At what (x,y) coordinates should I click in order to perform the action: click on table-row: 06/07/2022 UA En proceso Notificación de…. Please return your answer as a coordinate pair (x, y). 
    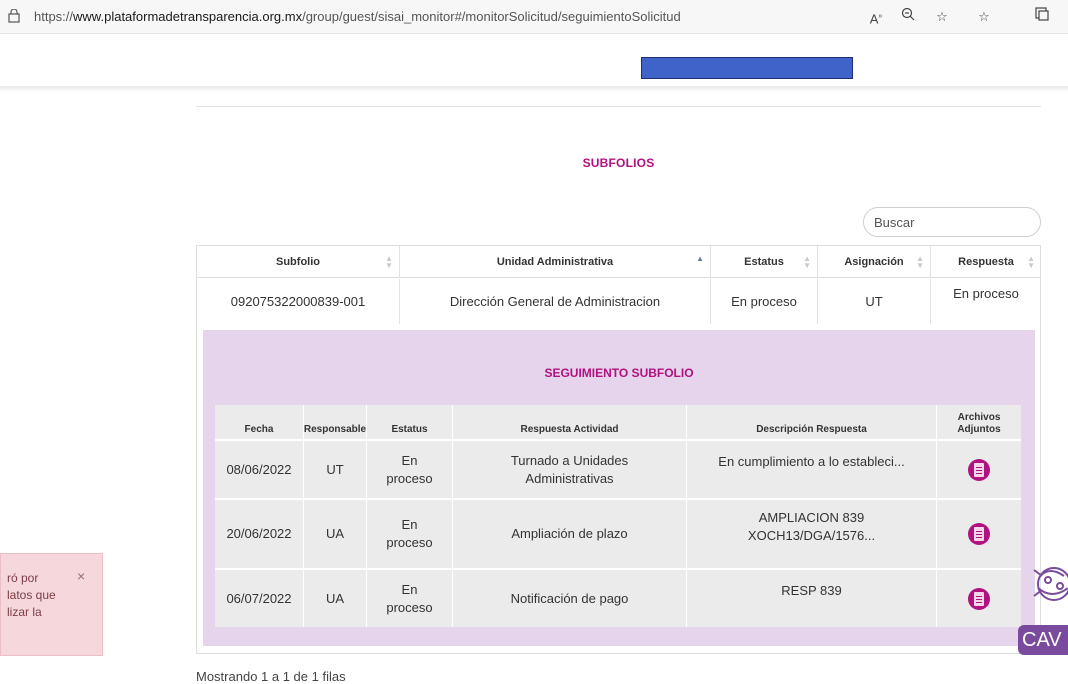
    Looking at the image, I should click on (618, 597).